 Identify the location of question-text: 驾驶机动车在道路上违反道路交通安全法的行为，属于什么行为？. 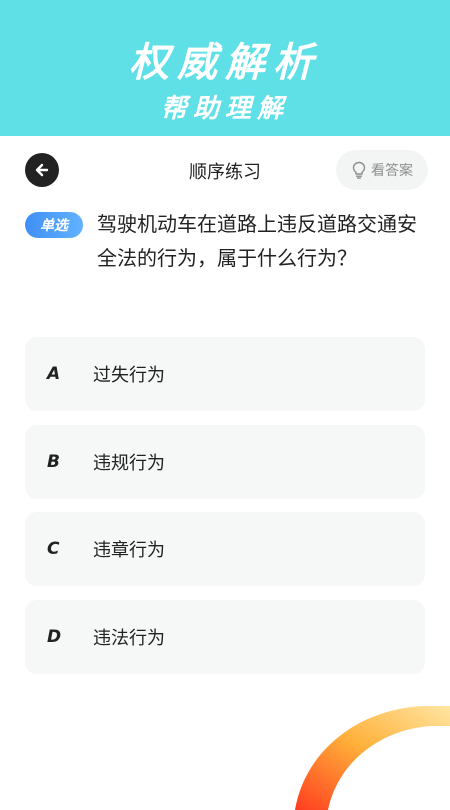
(257, 241).